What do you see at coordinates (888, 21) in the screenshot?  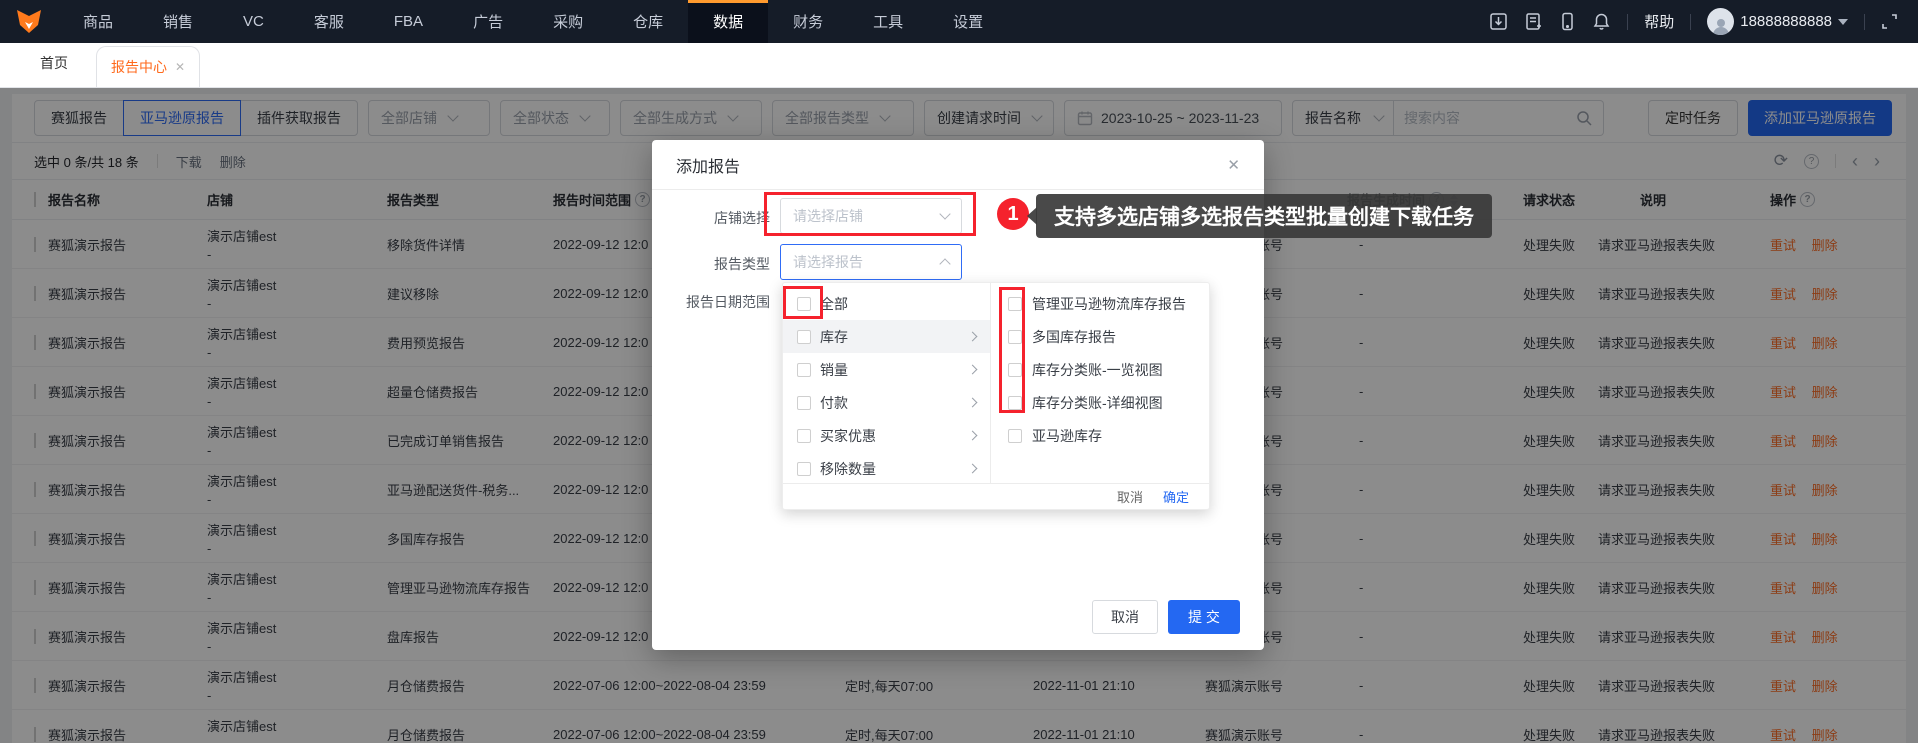 I see `nav-item-工具: 工具` at bounding box center [888, 21].